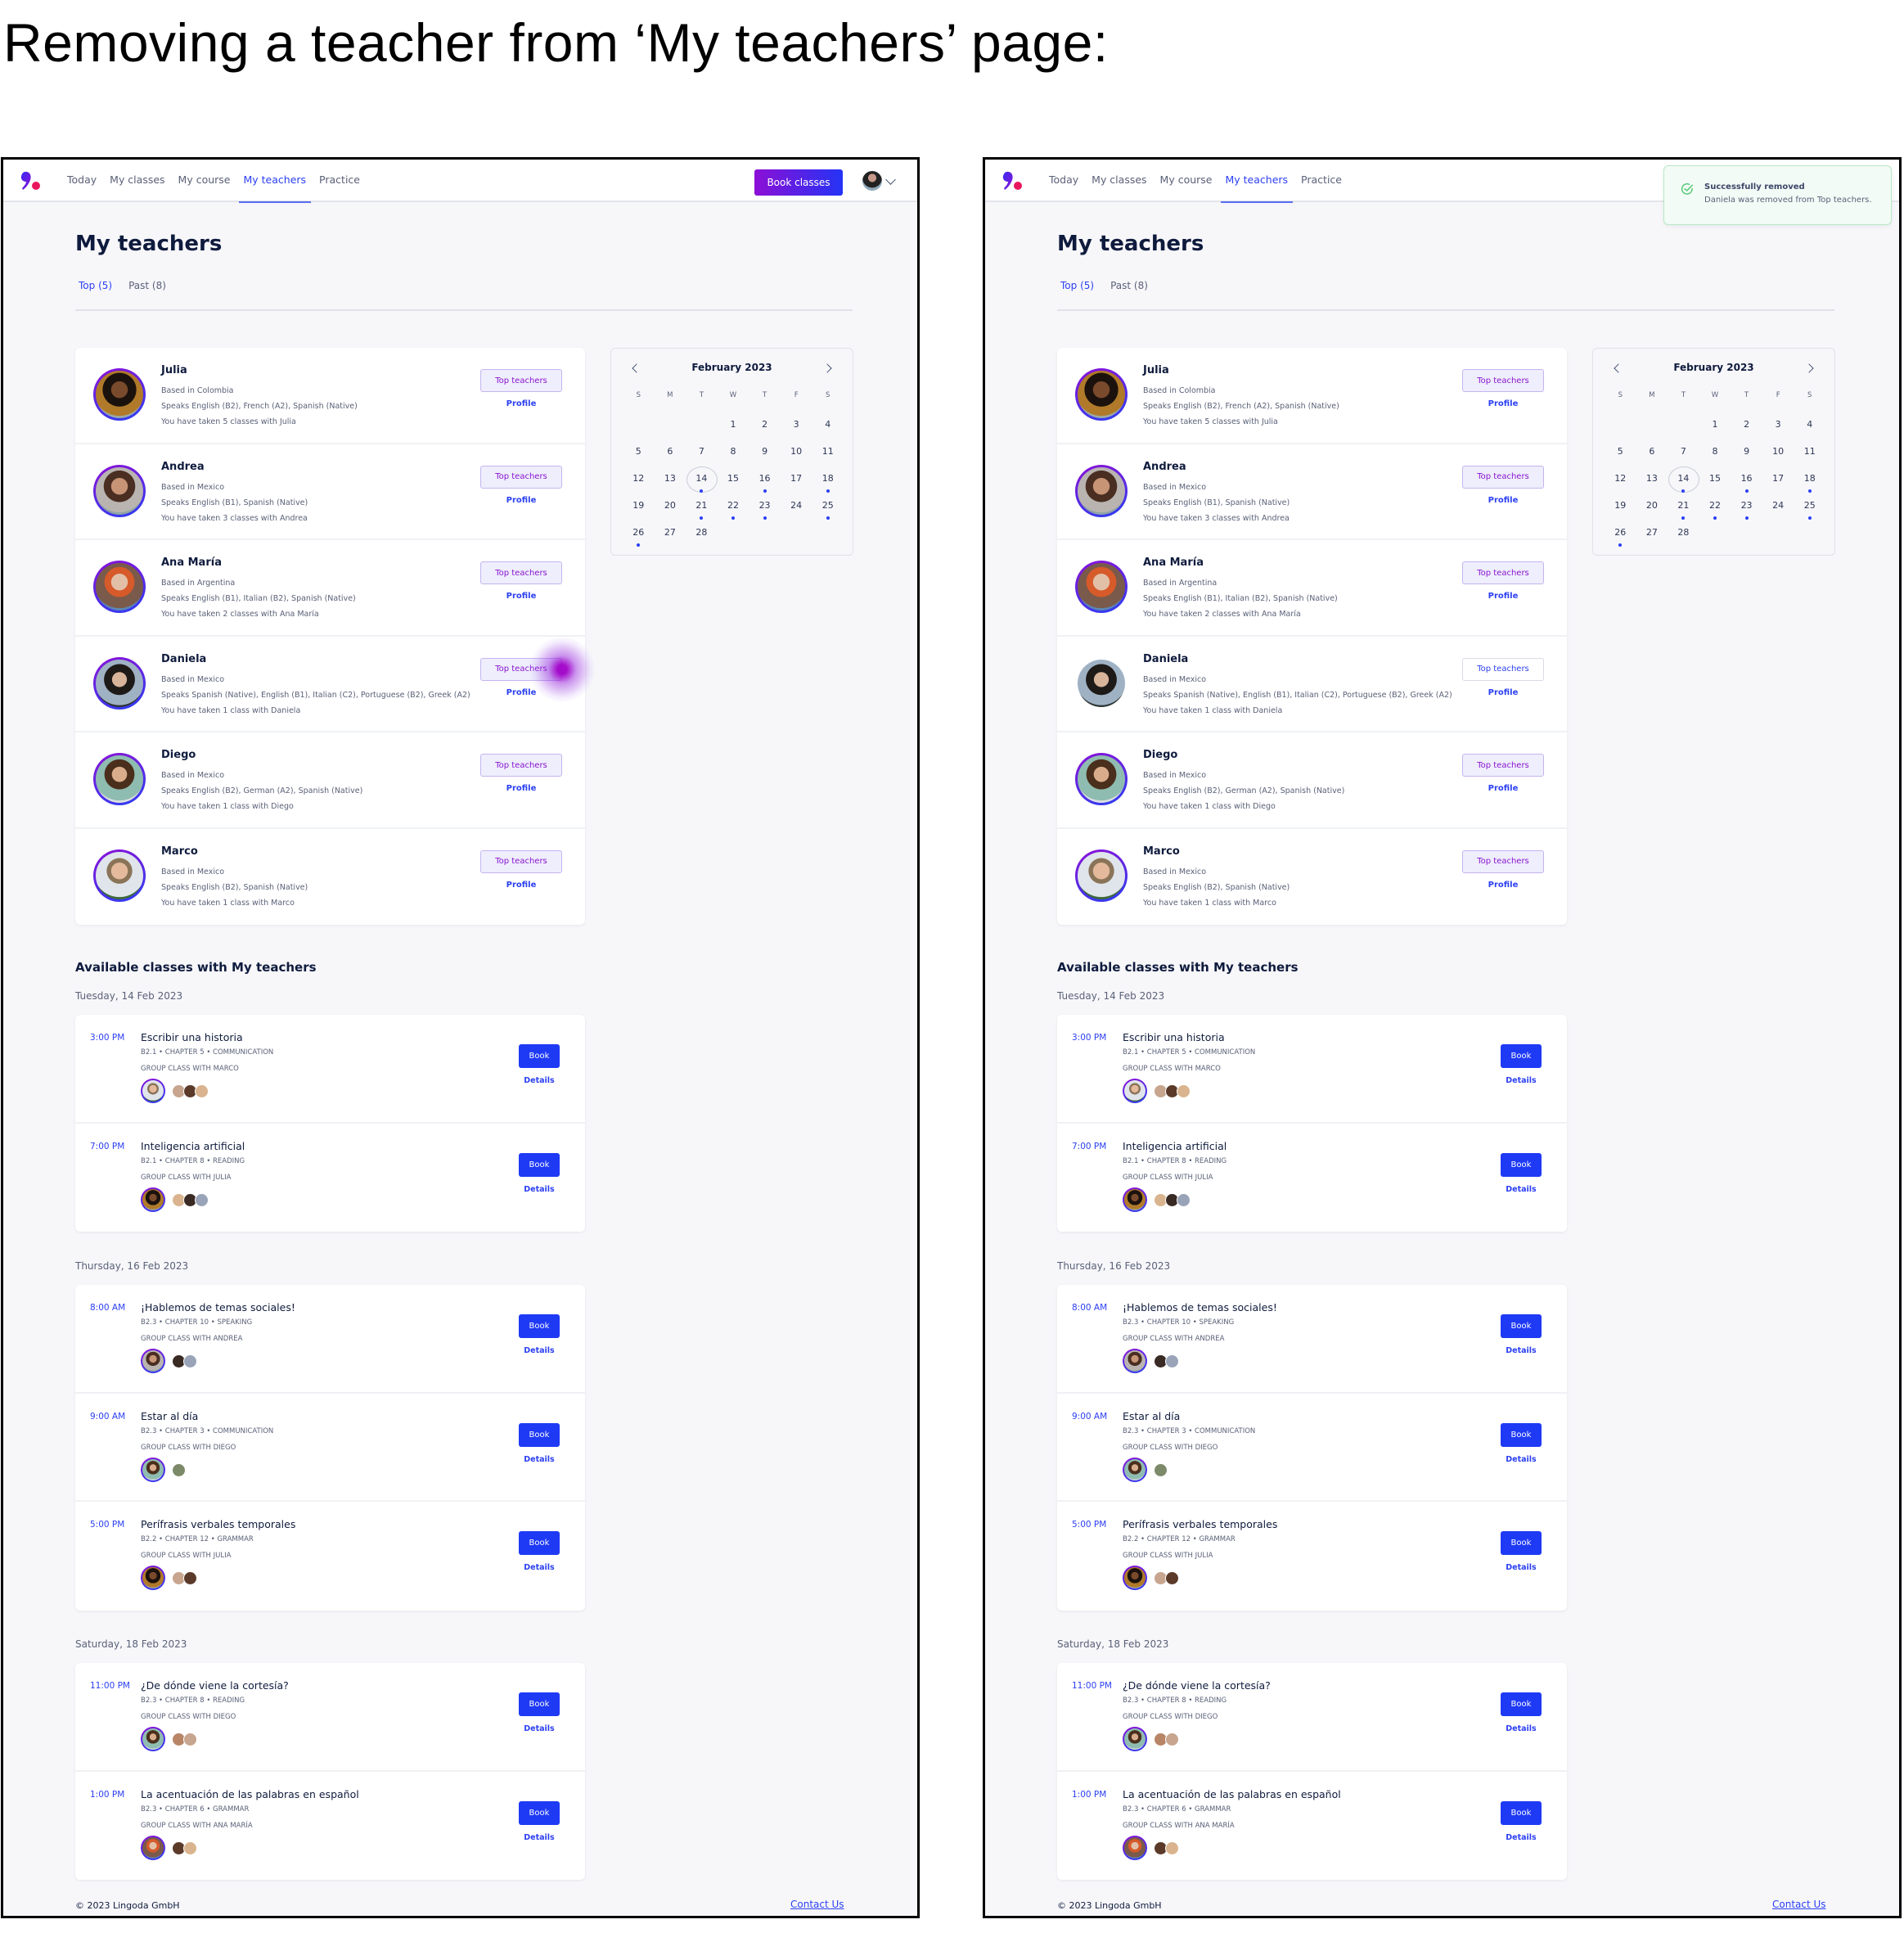 This screenshot has height=1933, width=1904. Describe the element at coordinates (1077, 285) in the screenshot. I see `tab-top: Top (5)` at that location.